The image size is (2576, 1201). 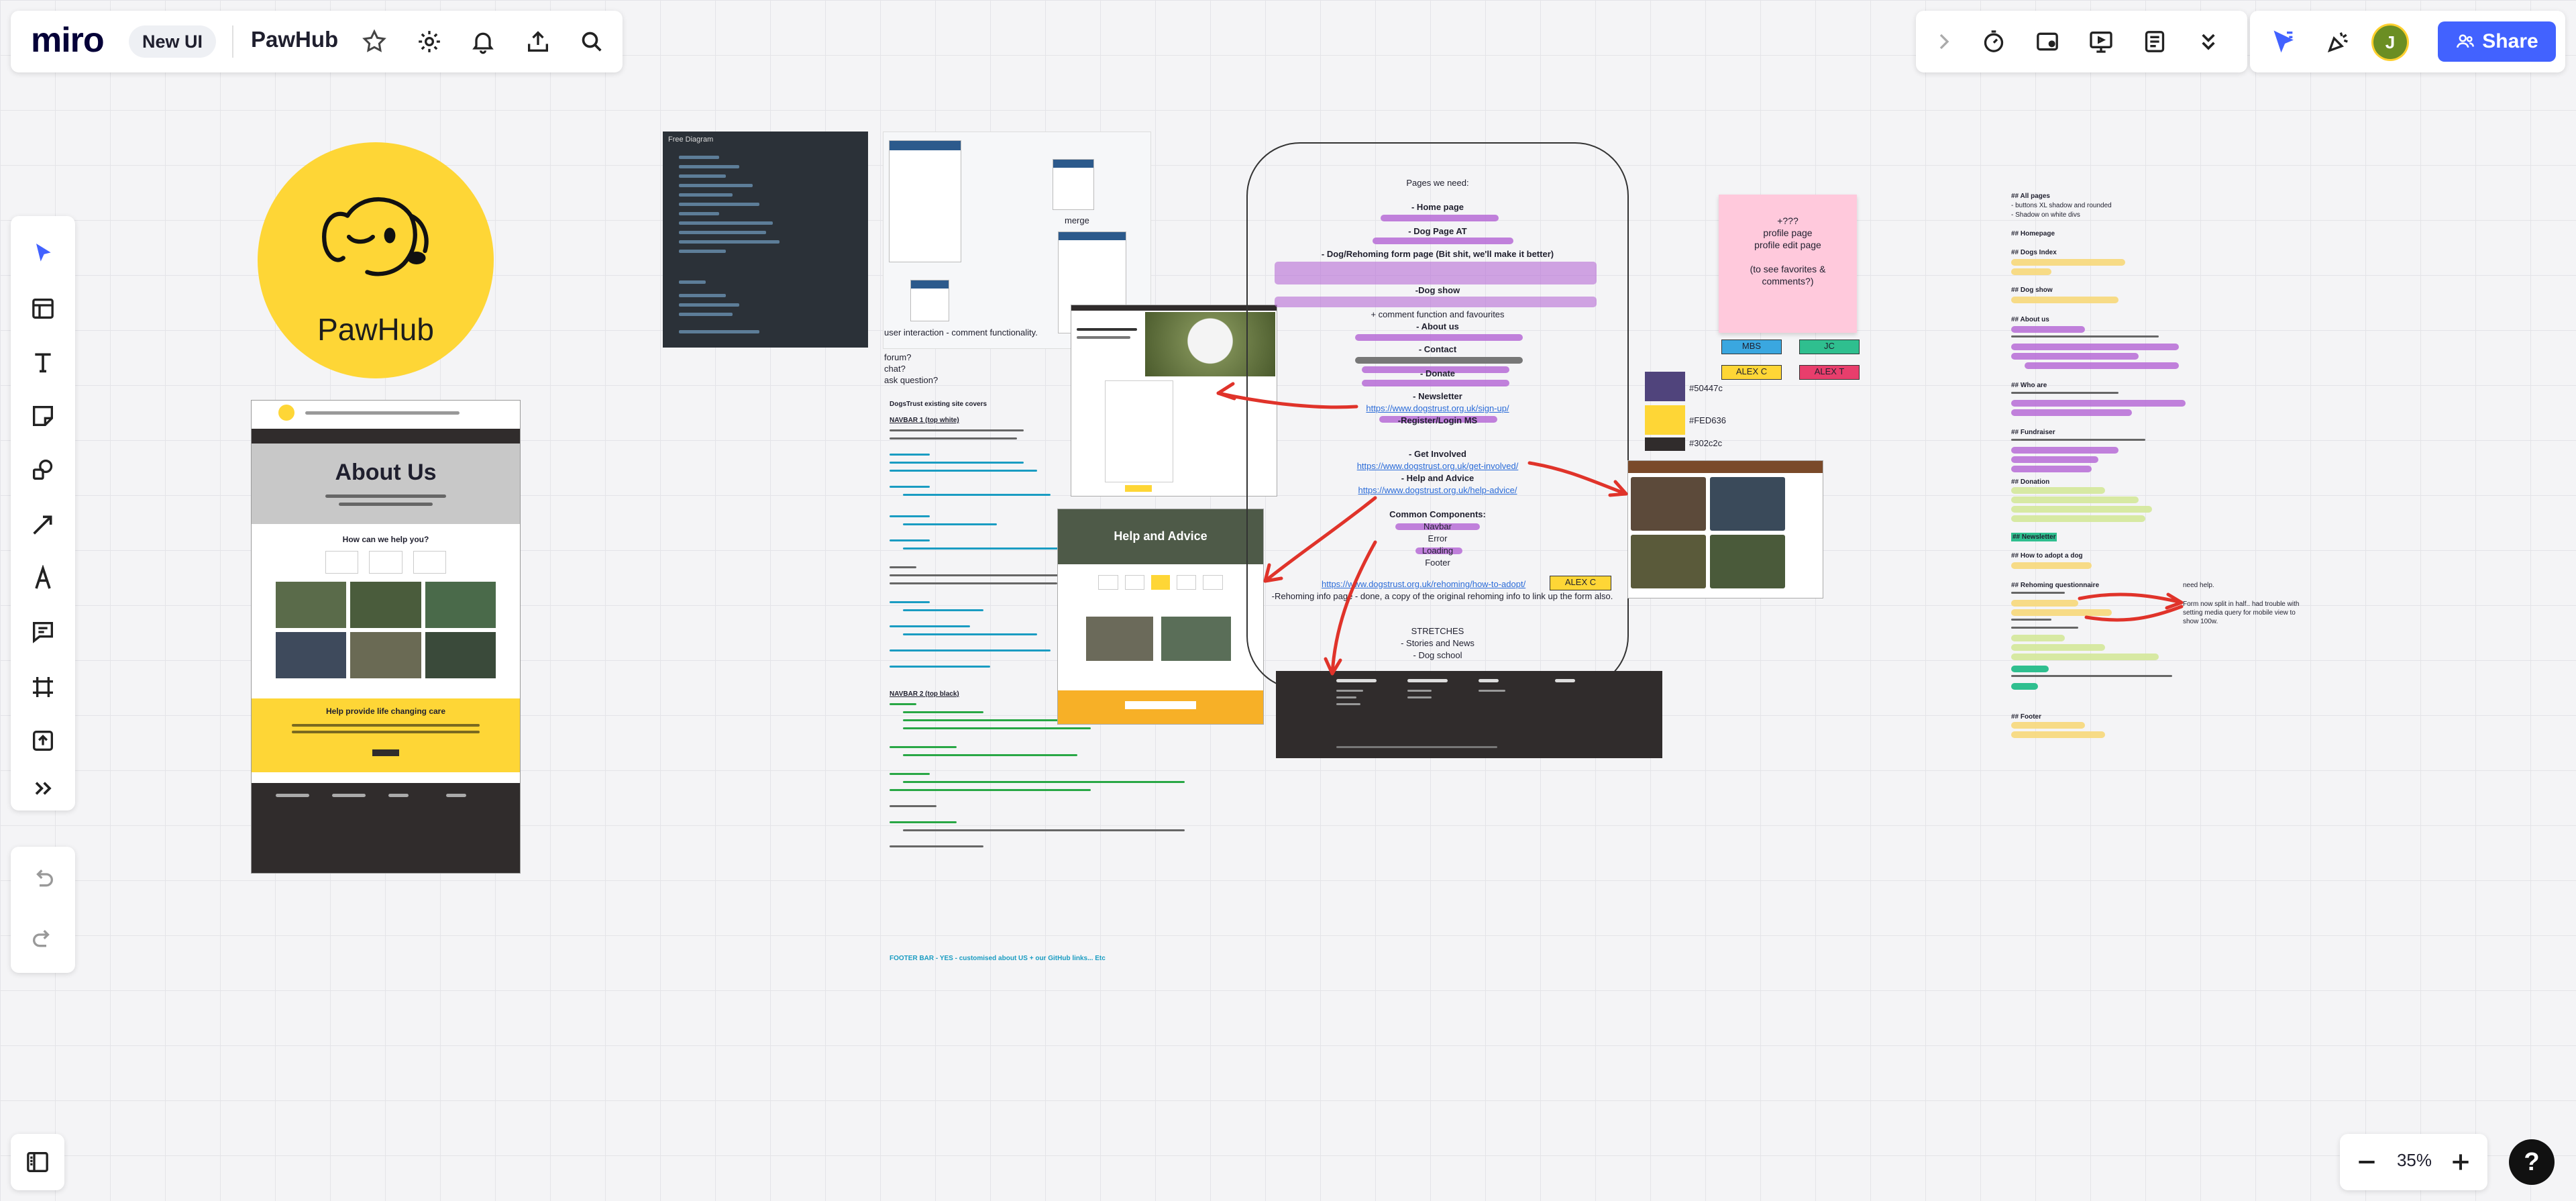 What do you see at coordinates (2460, 1162) in the screenshot?
I see `zoom-in-icon` at bounding box center [2460, 1162].